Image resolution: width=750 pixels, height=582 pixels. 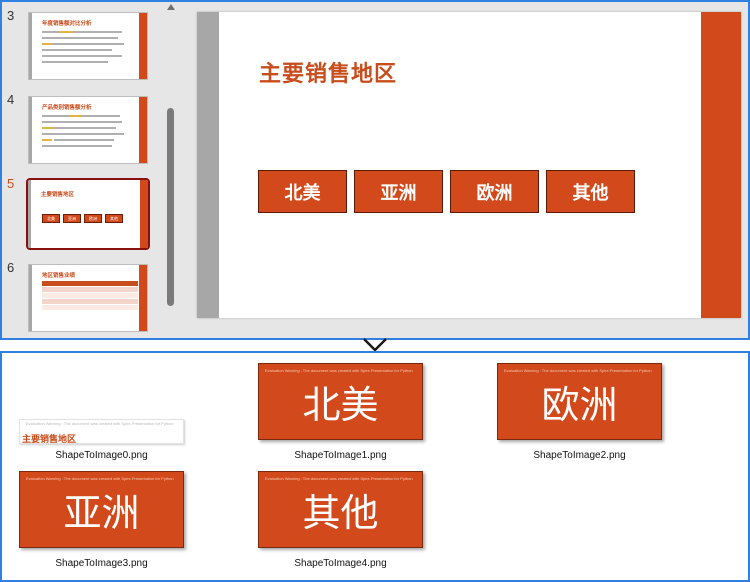 I want to click on thumb-table, so click(x=90, y=296).